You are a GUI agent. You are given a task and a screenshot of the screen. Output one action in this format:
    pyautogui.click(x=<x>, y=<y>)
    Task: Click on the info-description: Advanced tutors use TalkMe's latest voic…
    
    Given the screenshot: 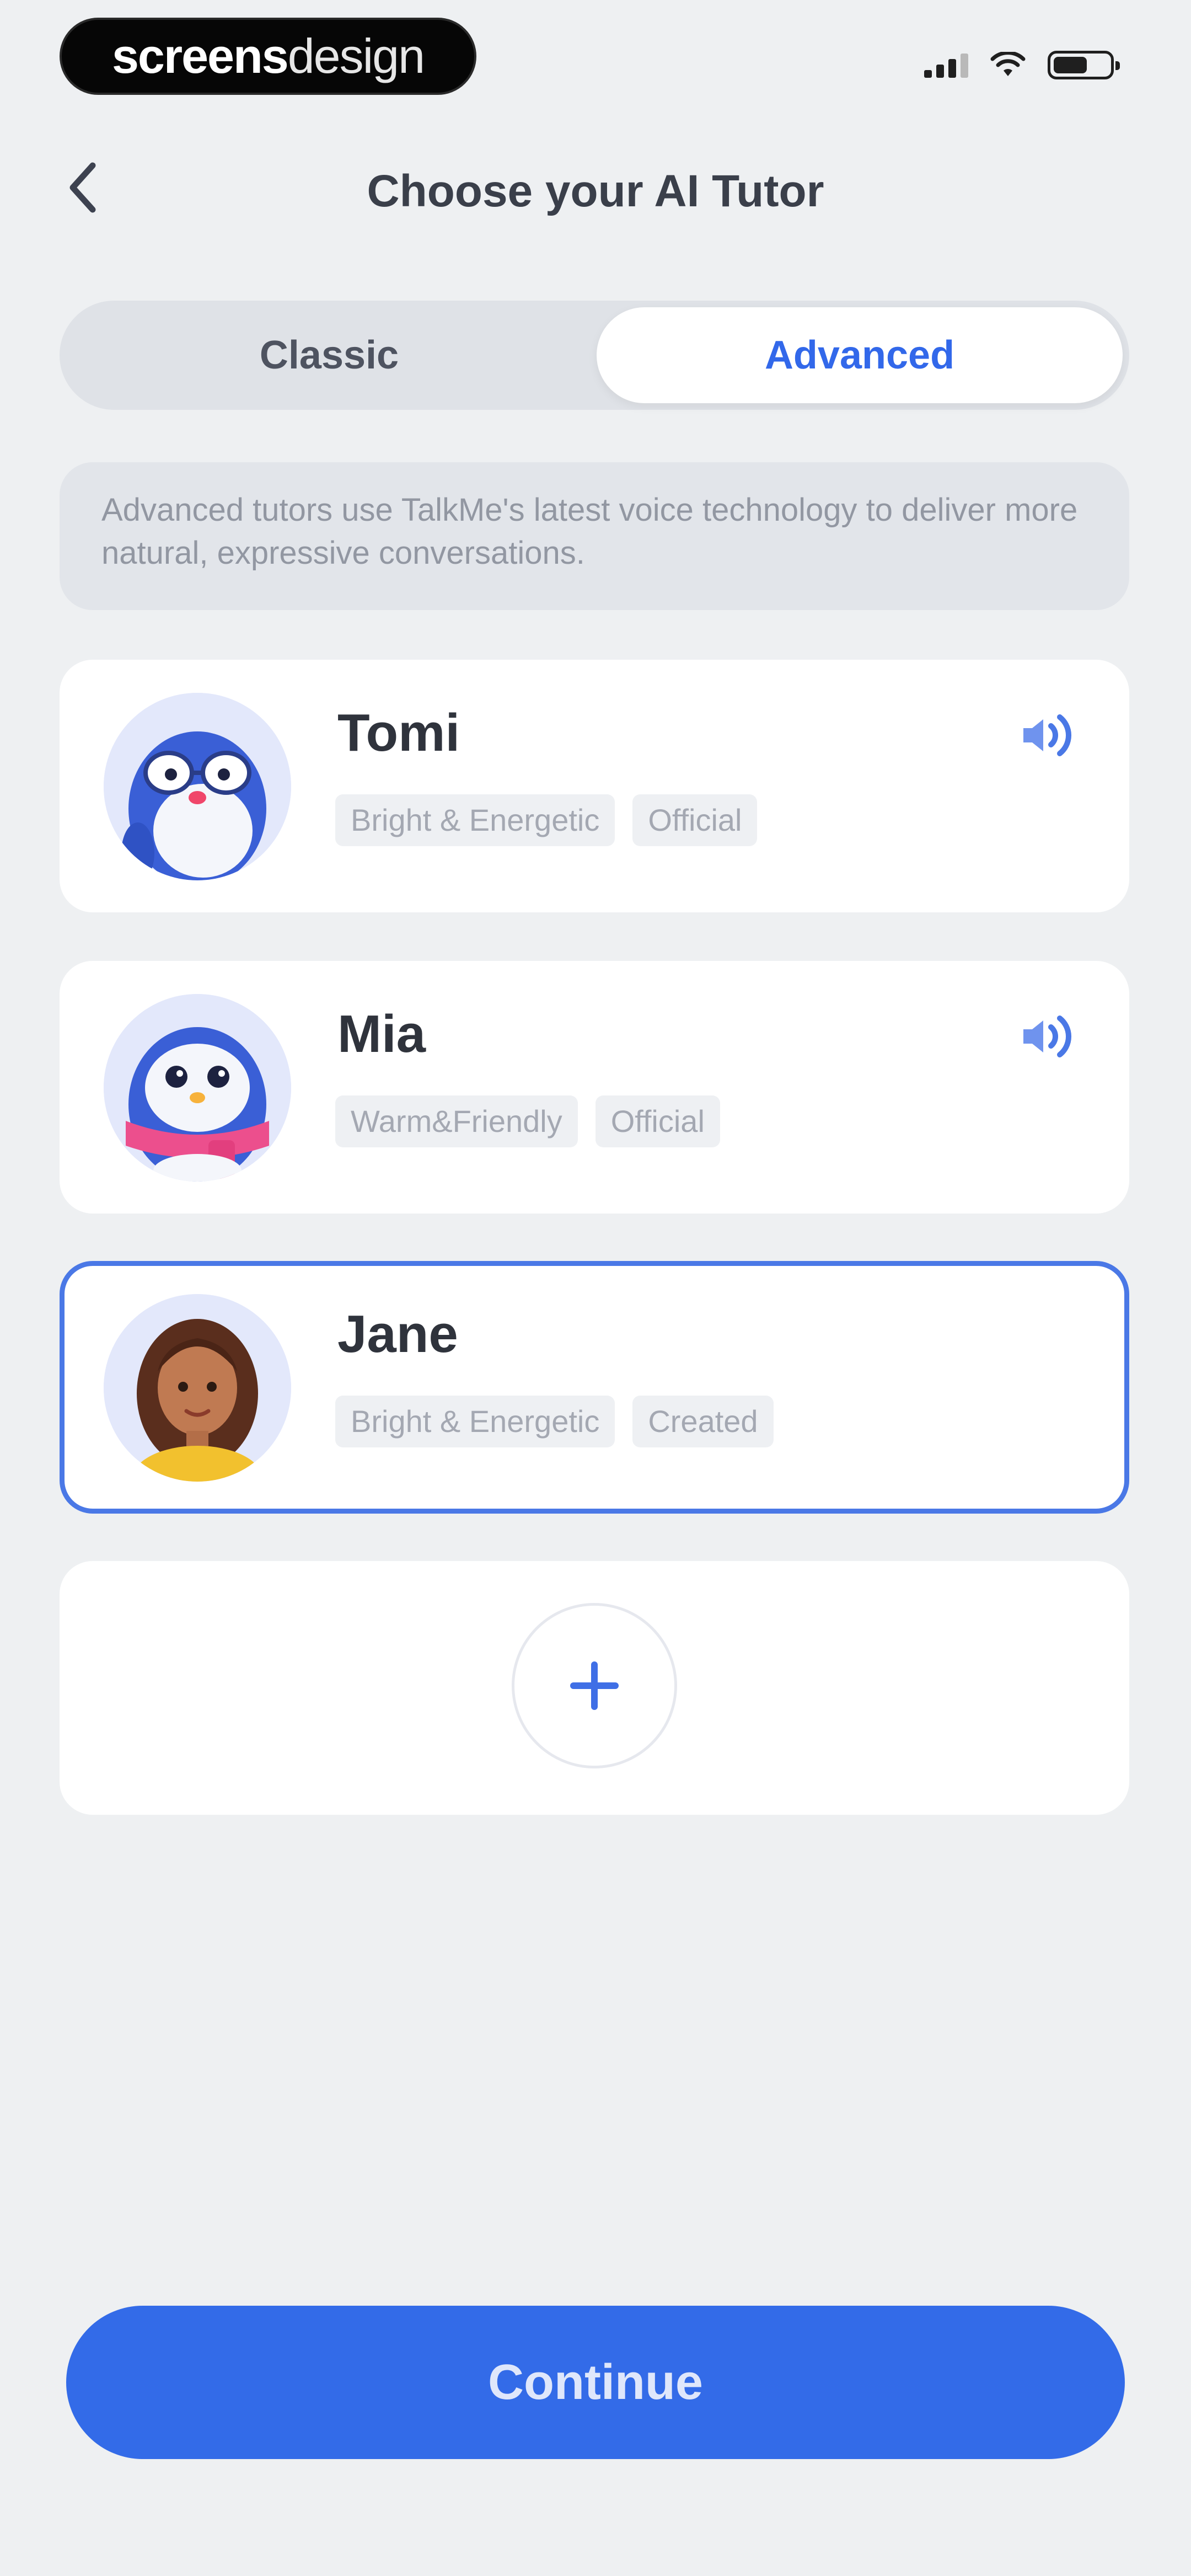 What is the action you would take?
    pyautogui.click(x=594, y=536)
    